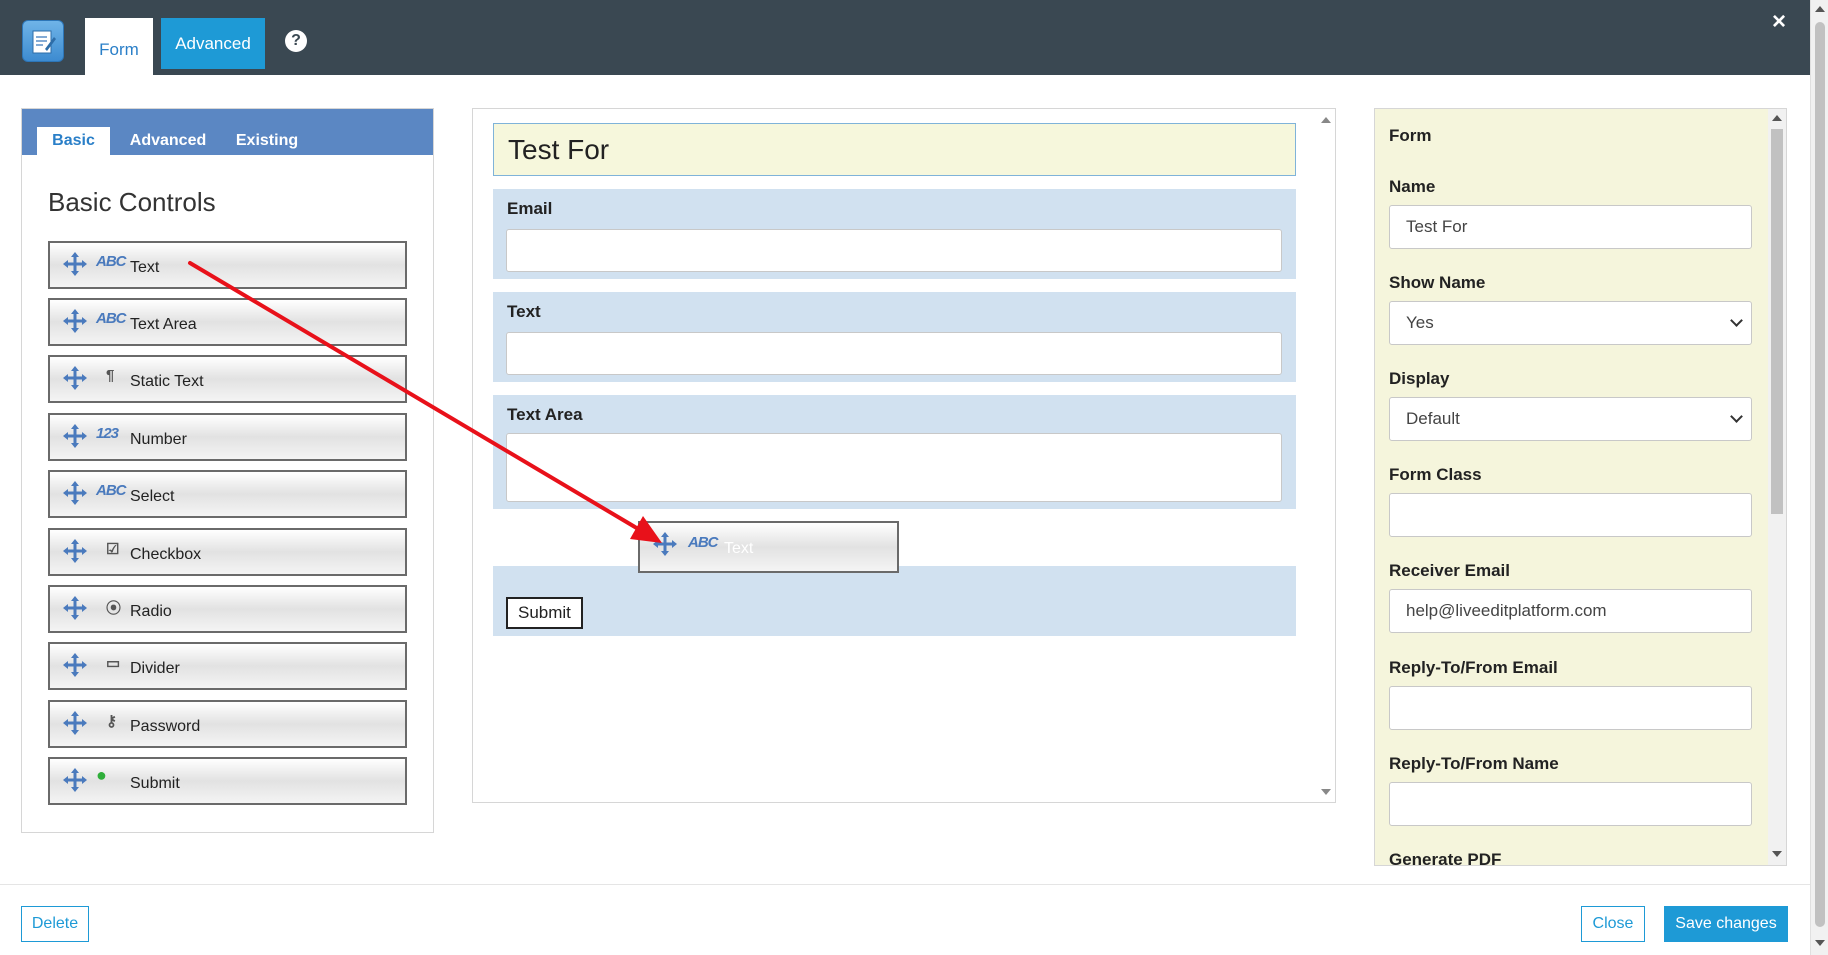 Image resolution: width=1828 pixels, height=955 pixels. I want to click on form-editor-app-icon, so click(43, 41).